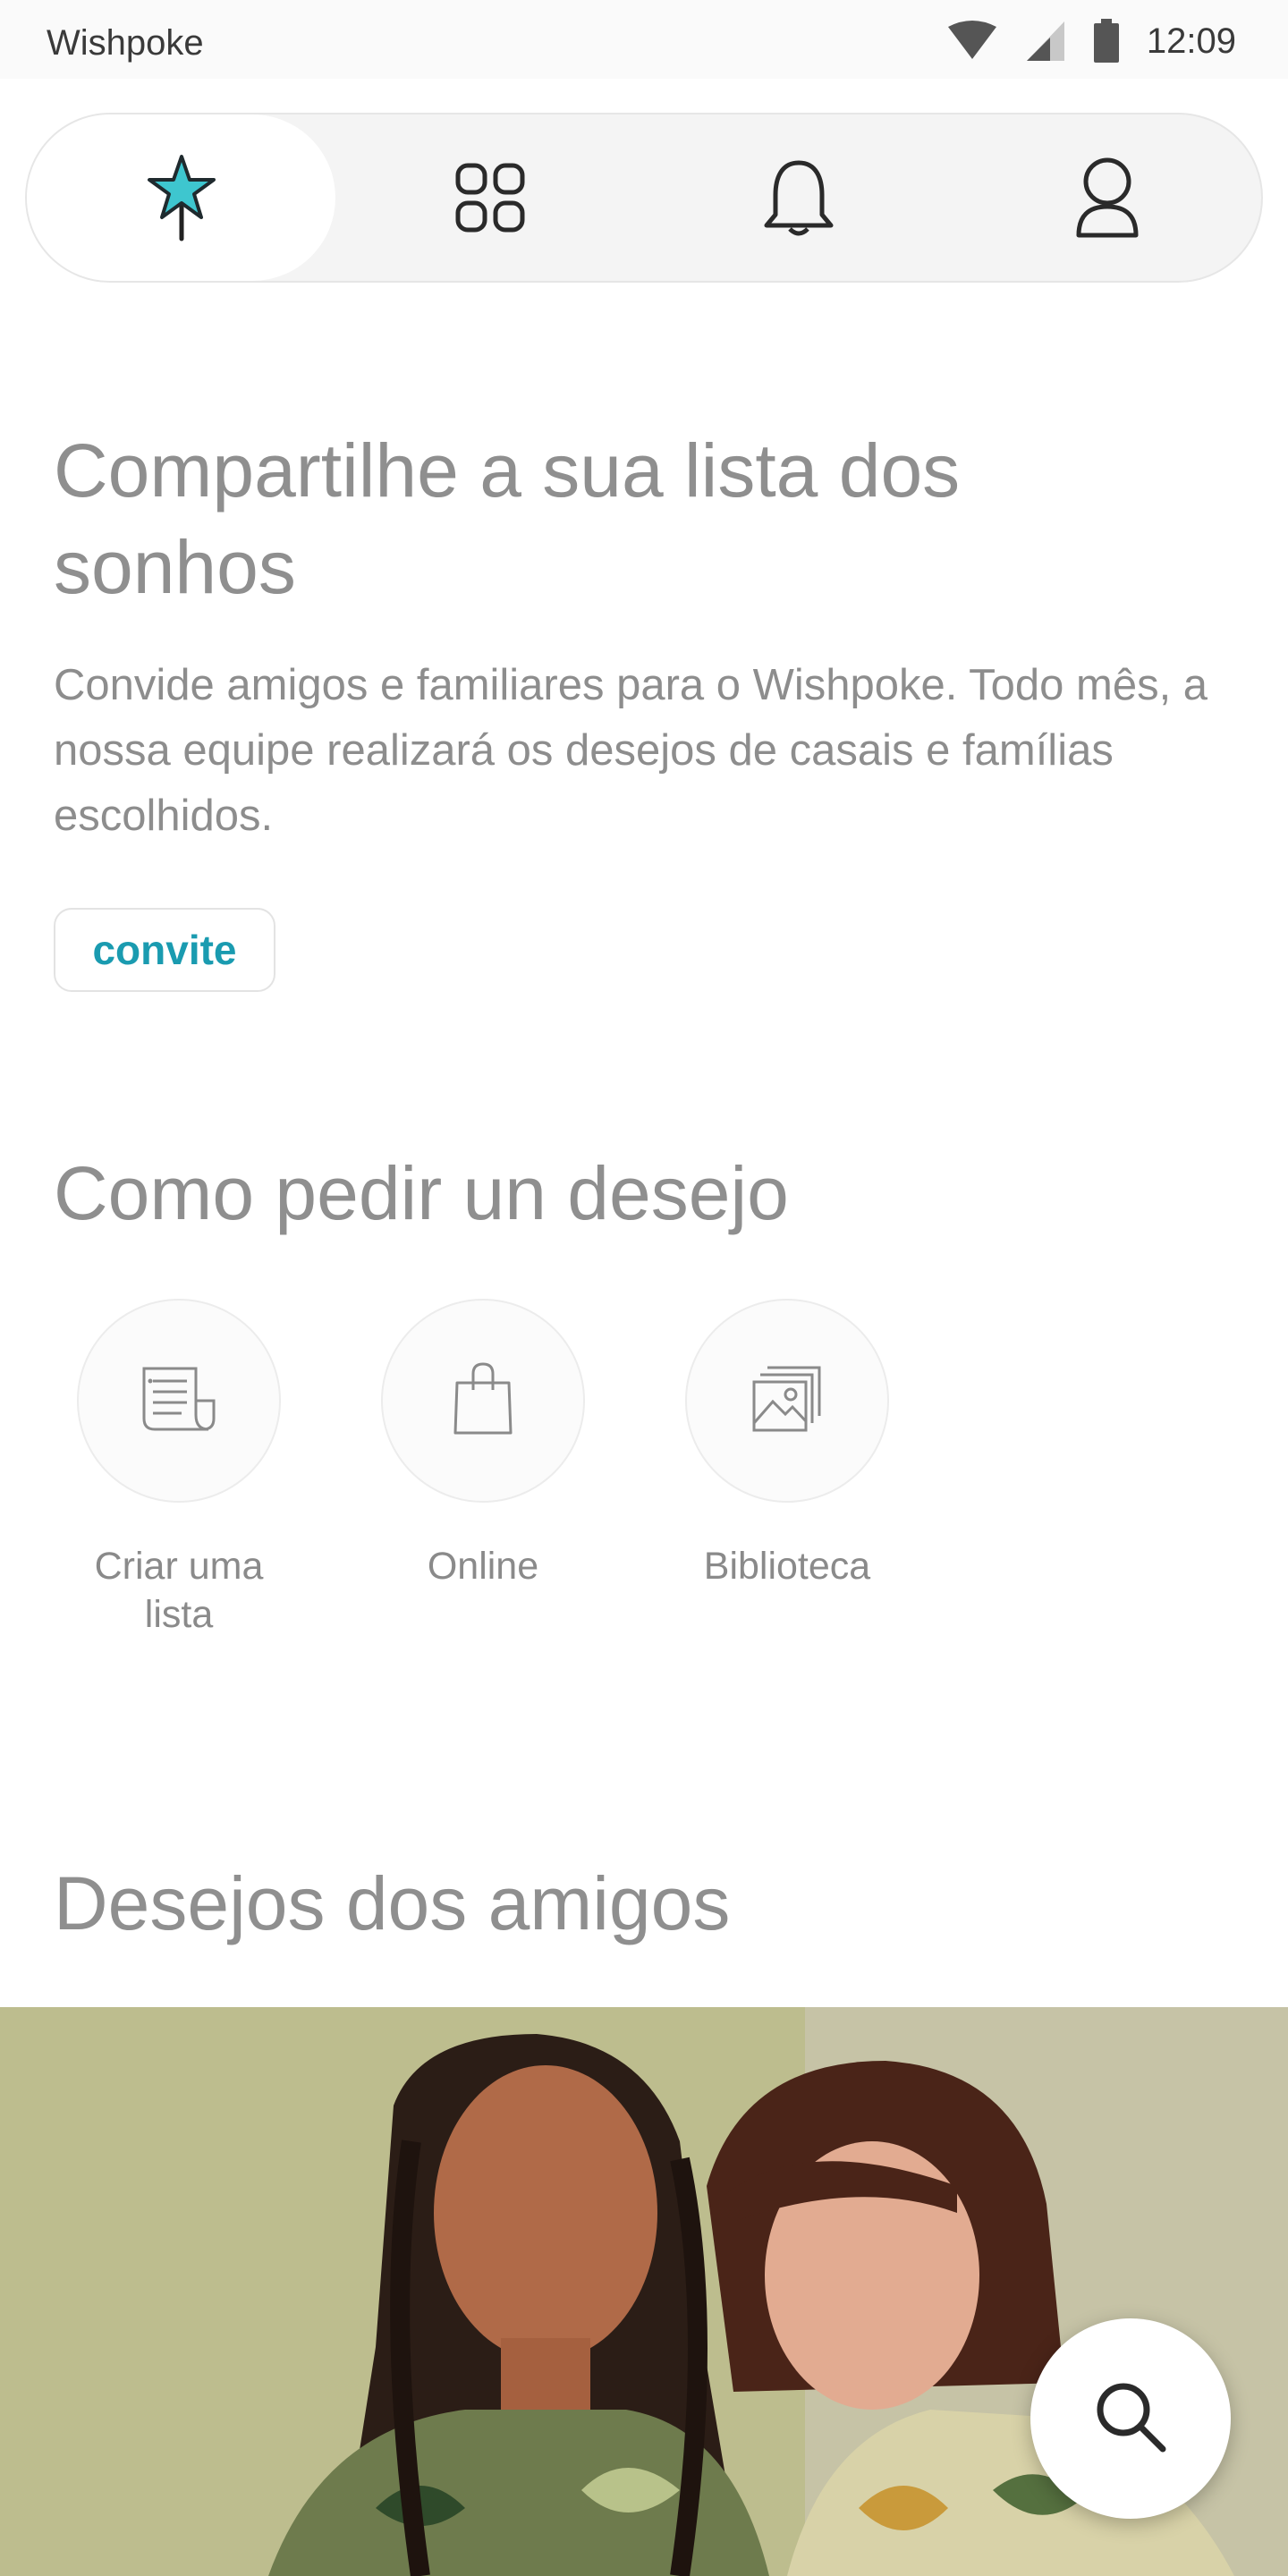  I want to click on status-bar: Wishpoke 12:09, so click(644, 39).